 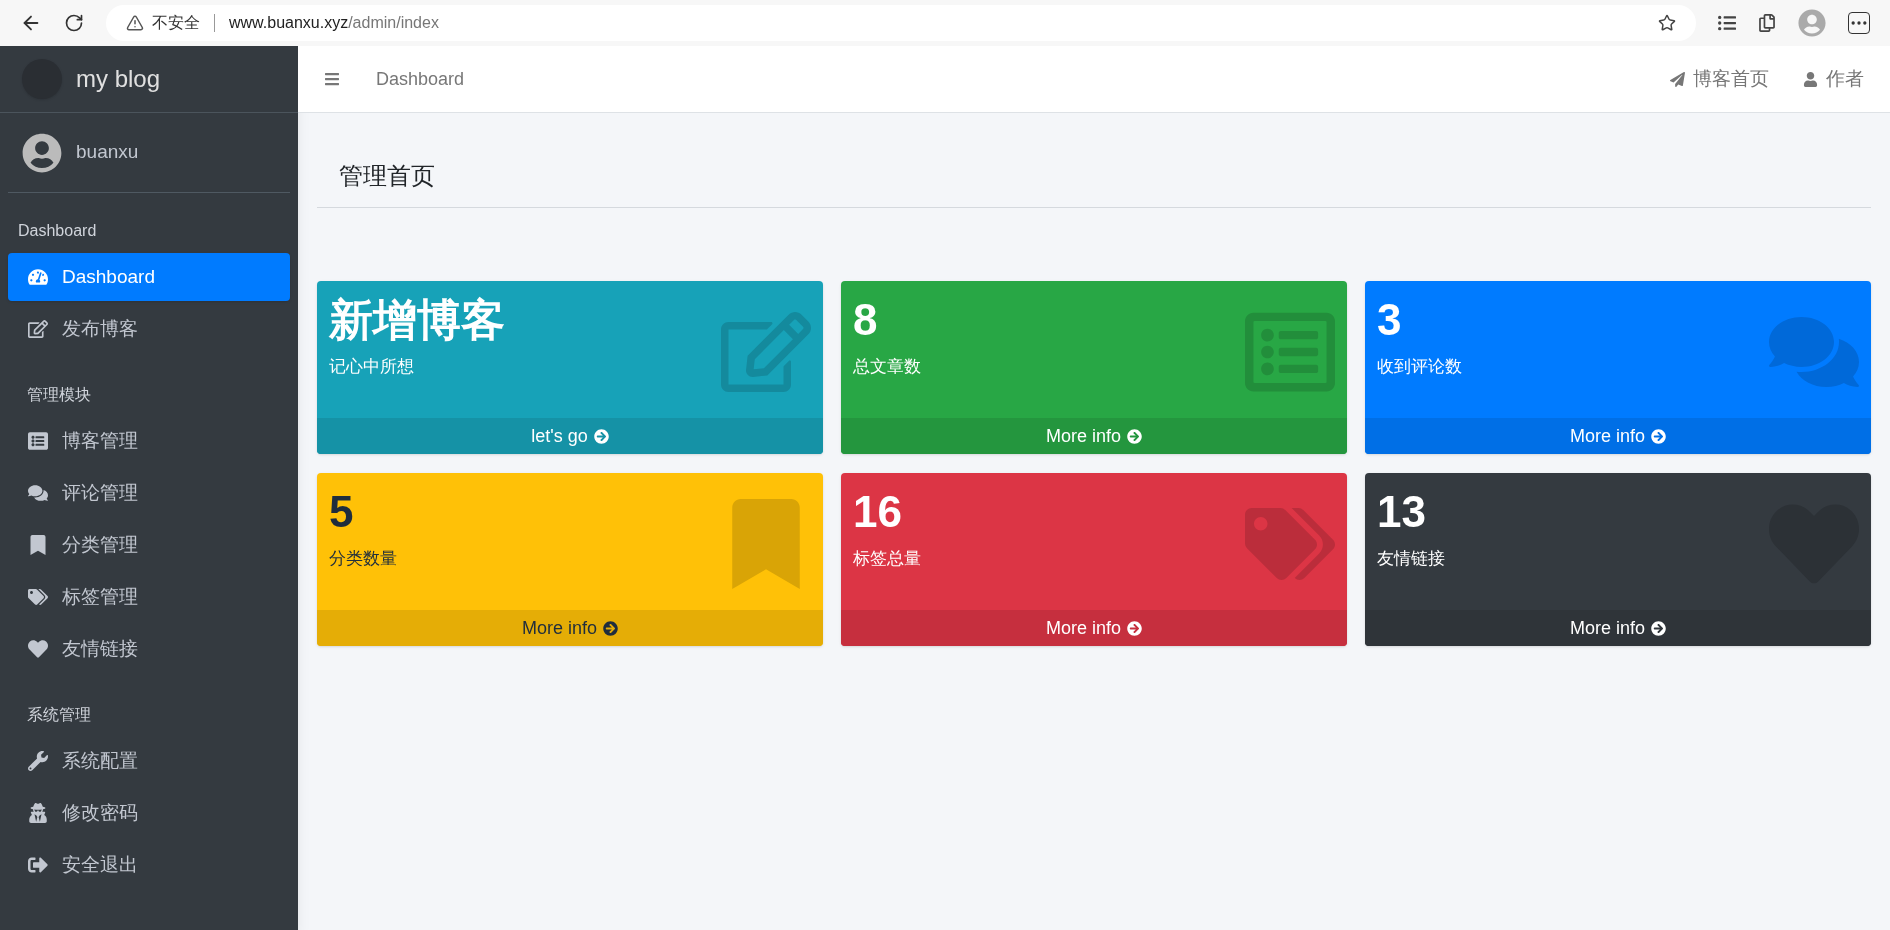 What do you see at coordinates (42, 152) in the screenshot?
I see `avatar-icon` at bounding box center [42, 152].